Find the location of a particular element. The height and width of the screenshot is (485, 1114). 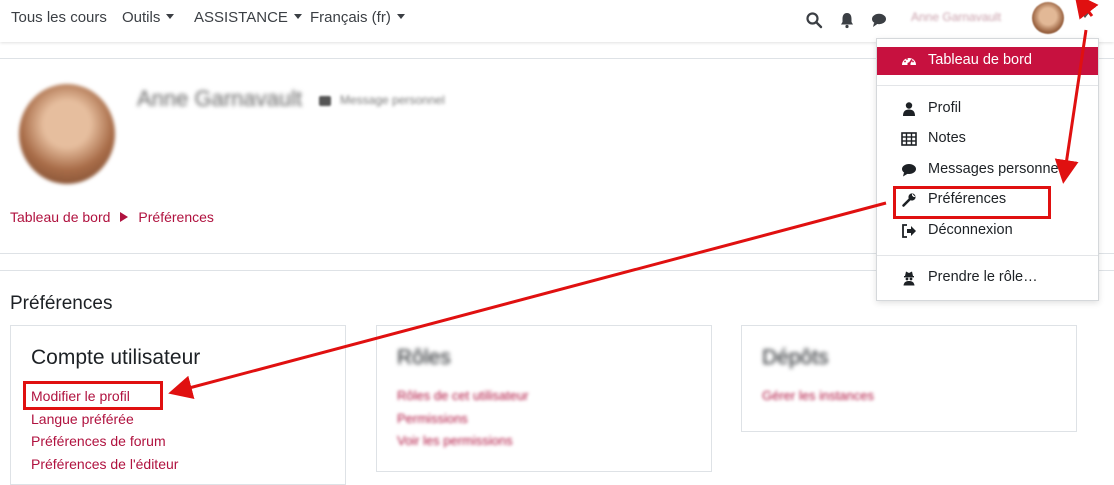

annotation-box-preferences is located at coordinates (972, 202).